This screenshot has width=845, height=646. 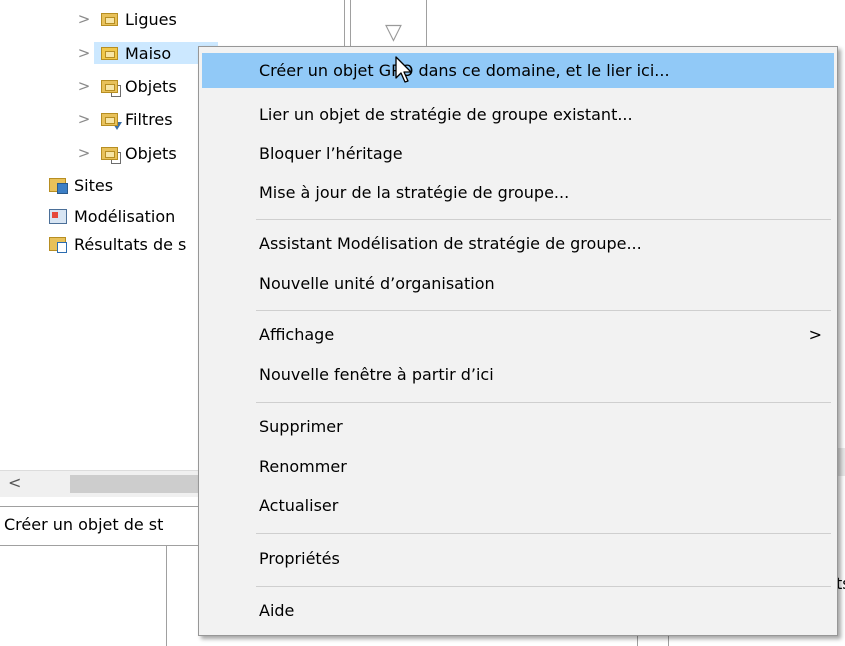 What do you see at coordinates (124, 119) in the screenshot?
I see `tree-item-filtres-wmi: > Filtres` at bounding box center [124, 119].